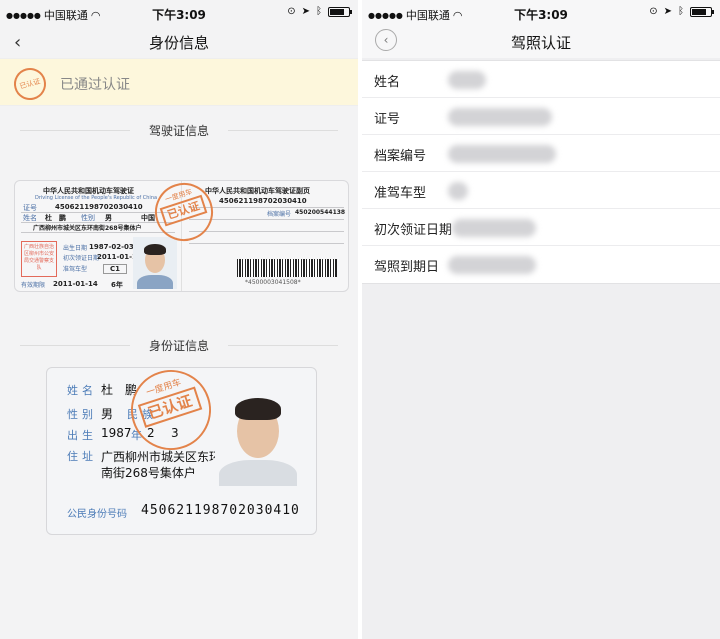 The width and height of the screenshot is (720, 639). I want to click on id-photo, so click(258, 436).